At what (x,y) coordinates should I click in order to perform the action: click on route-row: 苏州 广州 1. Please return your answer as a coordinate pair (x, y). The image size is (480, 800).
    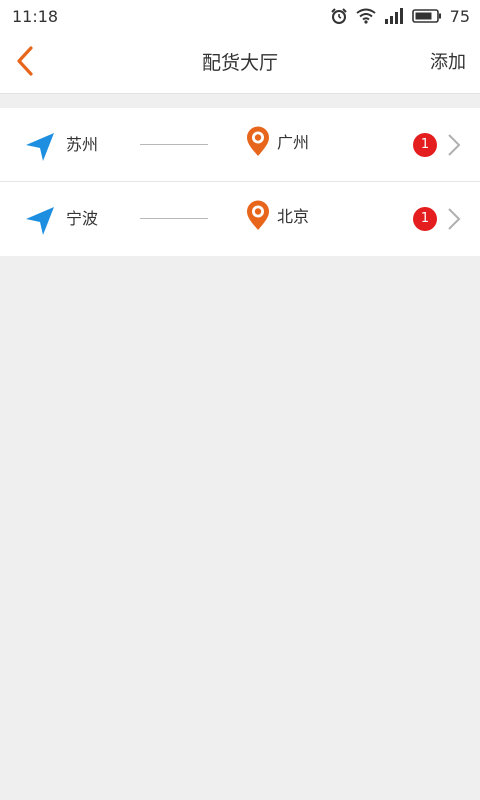
    Looking at the image, I should click on (240, 145).